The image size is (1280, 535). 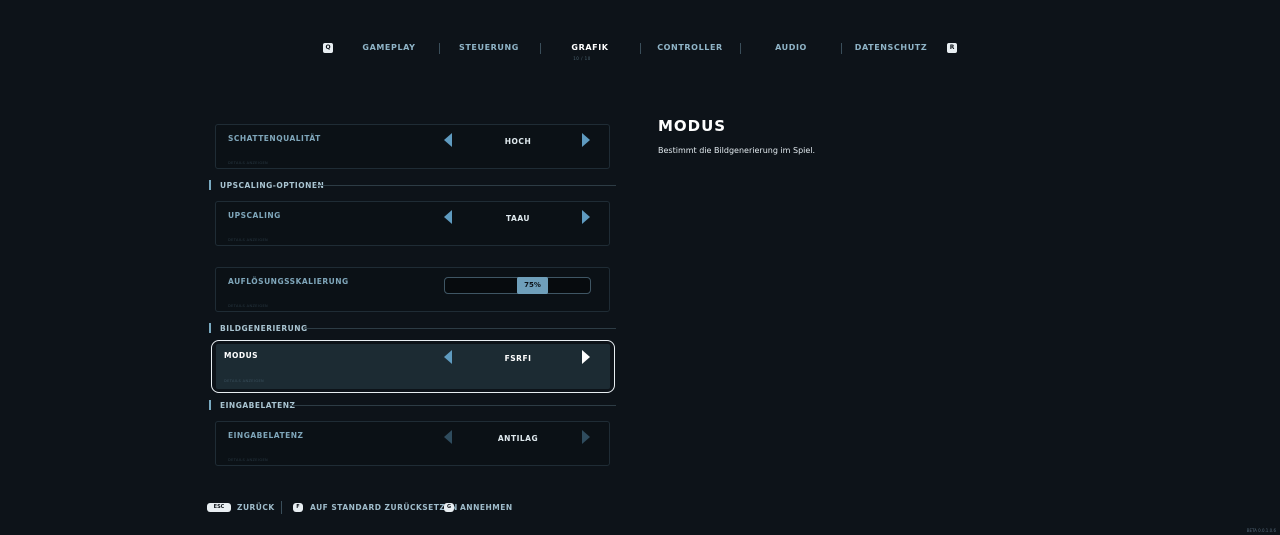 I want to click on section-title: UPSCALING-OPTIONEN, so click(x=272, y=185).